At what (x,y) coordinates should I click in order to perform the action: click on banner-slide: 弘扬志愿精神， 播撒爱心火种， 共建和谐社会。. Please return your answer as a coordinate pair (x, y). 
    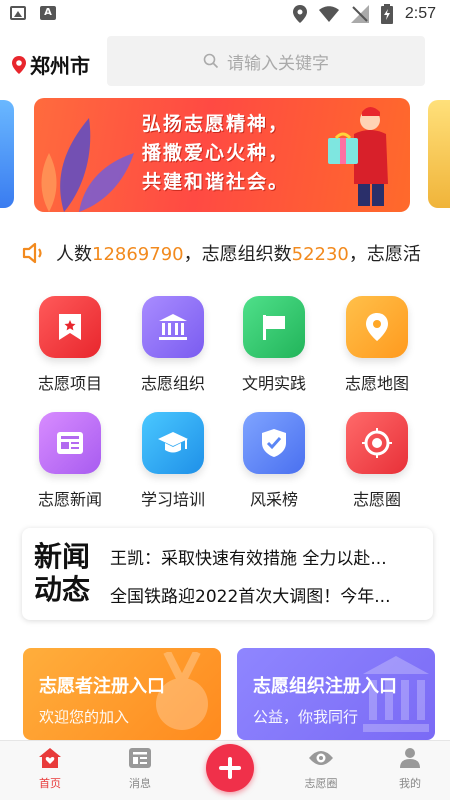
    Looking at the image, I should click on (222, 155).